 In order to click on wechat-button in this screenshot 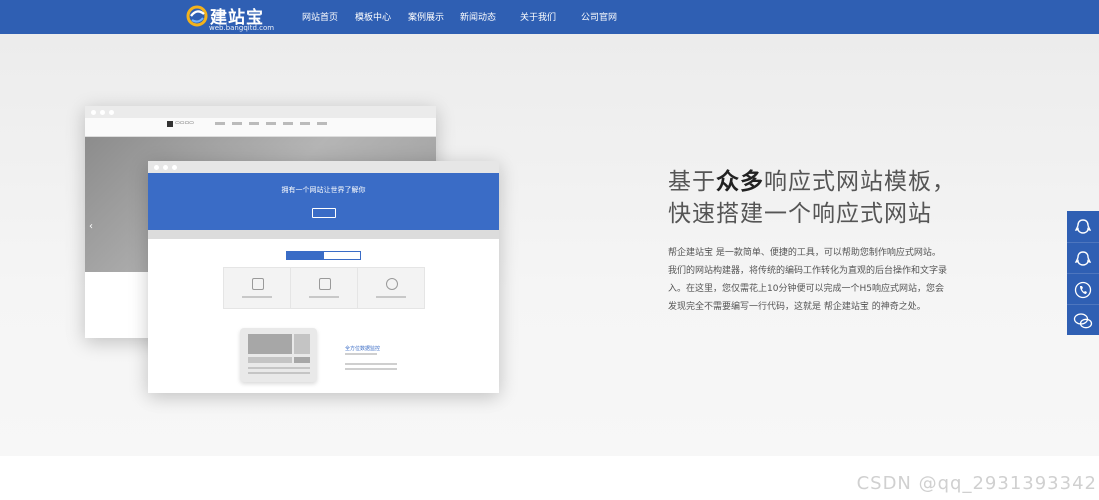, I will do `click(1083, 320)`.